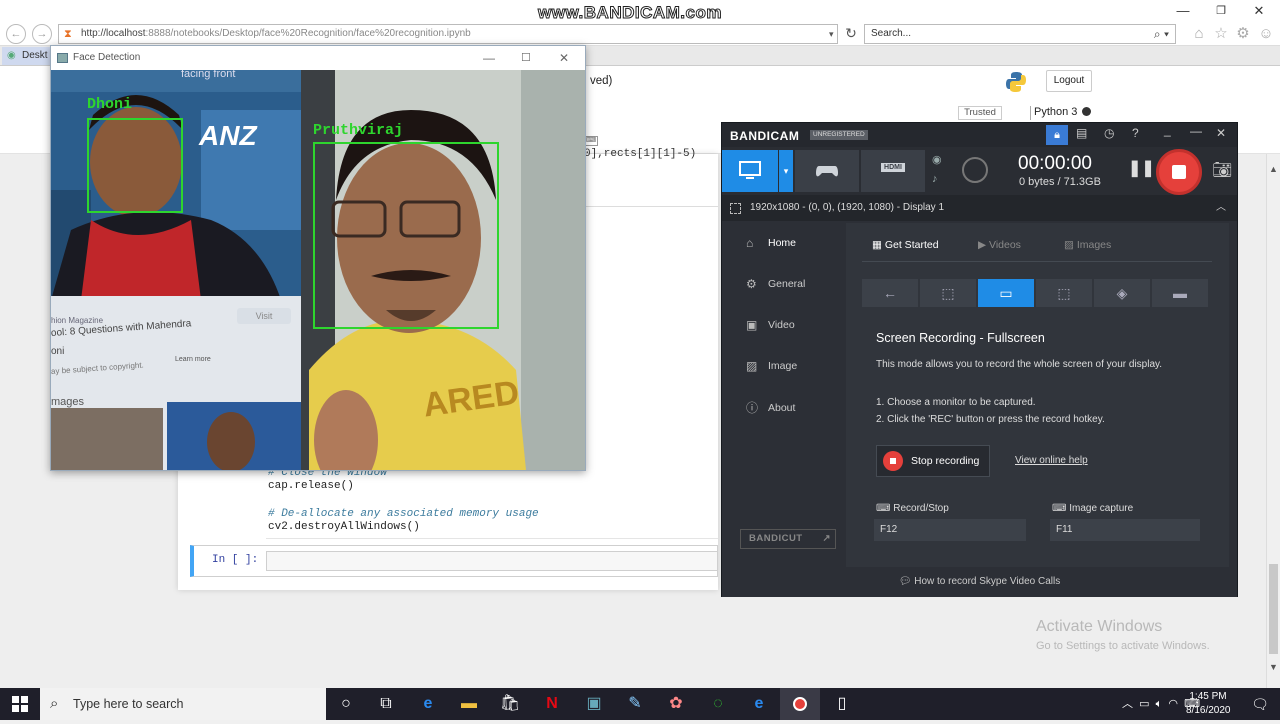  Describe the element at coordinates (933, 461) in the screenshot. I see `stop-recording-button: Stop recording` at that location.